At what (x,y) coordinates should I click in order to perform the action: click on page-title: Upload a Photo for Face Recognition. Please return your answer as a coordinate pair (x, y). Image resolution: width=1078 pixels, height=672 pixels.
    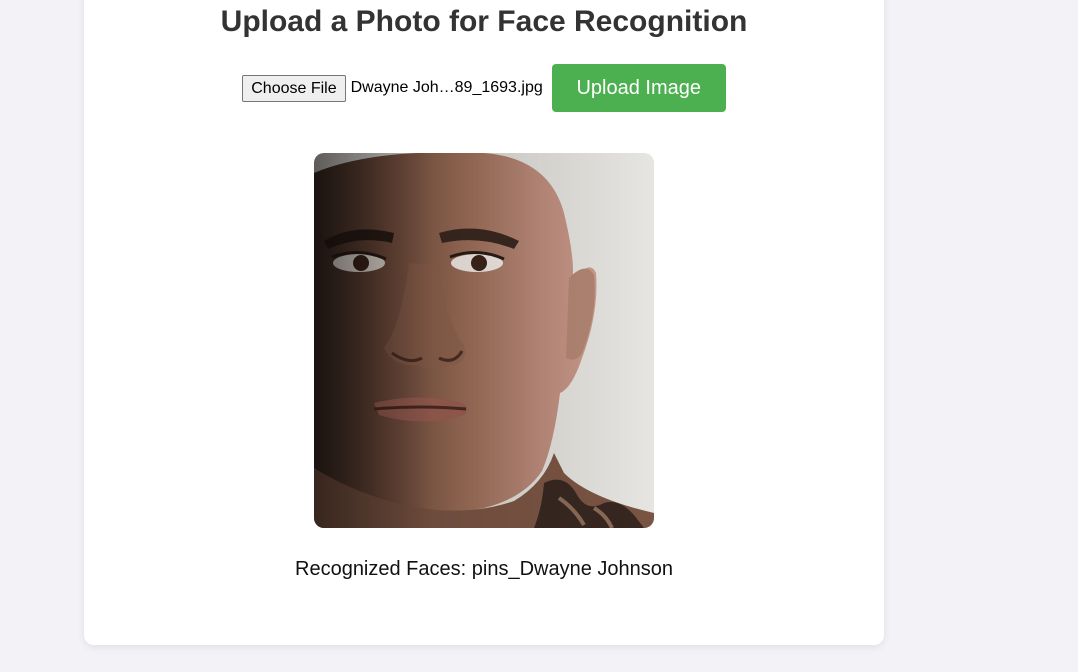
    Looking at the image, I should click on (484, 21).